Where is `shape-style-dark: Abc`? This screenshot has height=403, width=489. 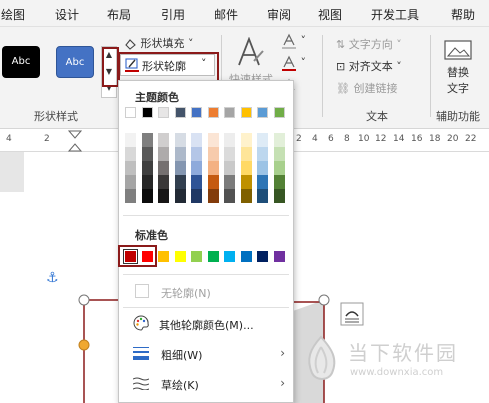 shape-style-dark: Abc is located at coordinates (21, 62).